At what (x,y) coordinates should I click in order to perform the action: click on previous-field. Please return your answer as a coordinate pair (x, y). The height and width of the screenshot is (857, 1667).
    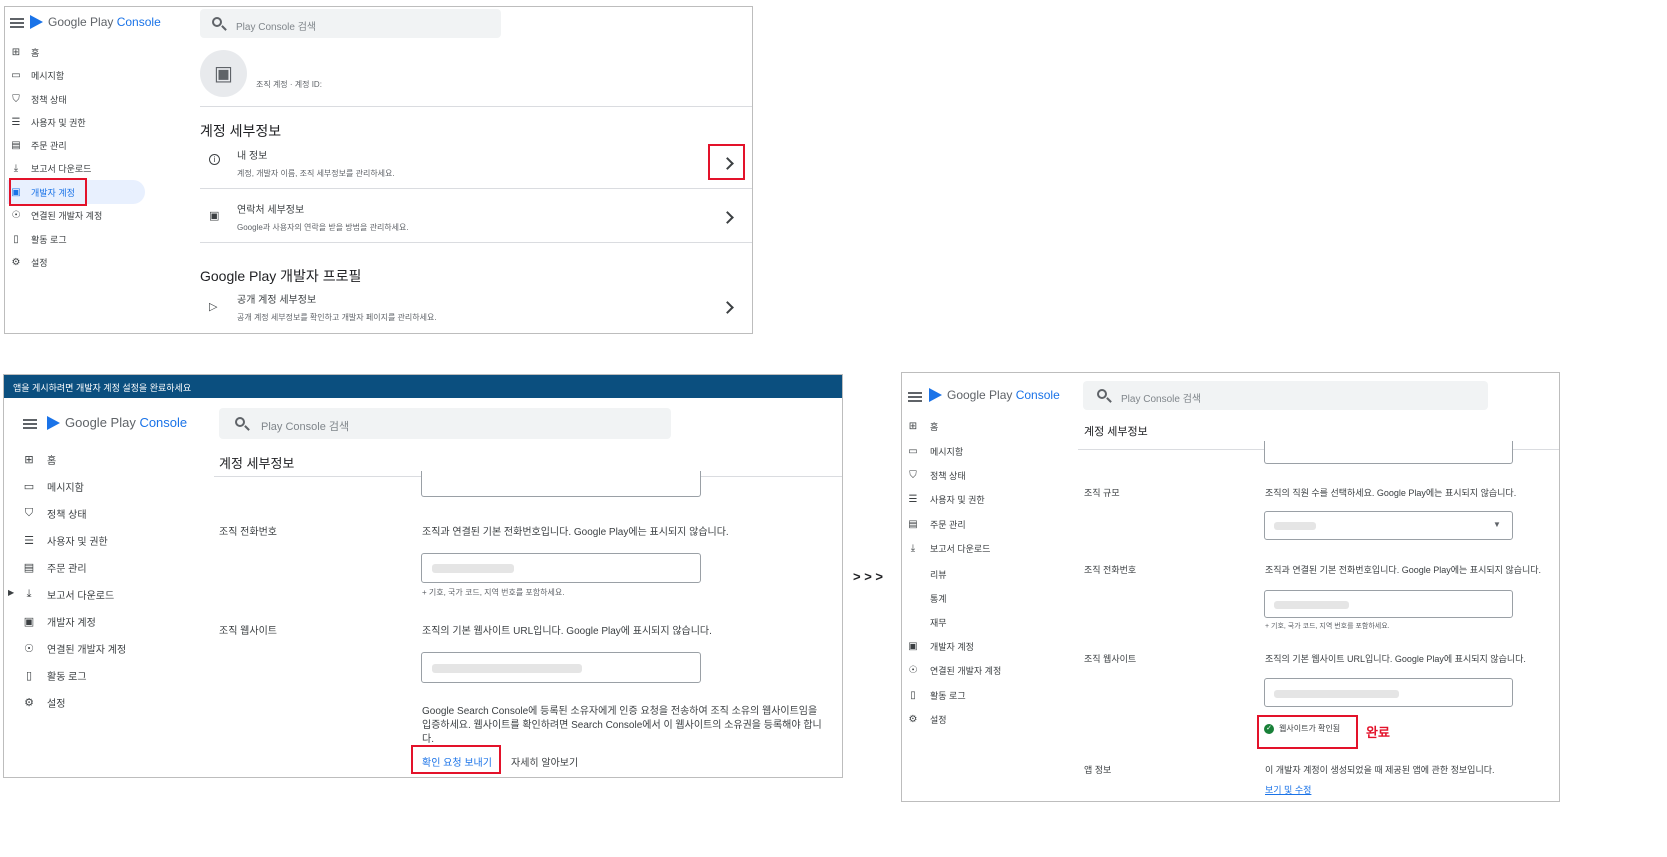
    Looking at the image, I should click on (561, 484).